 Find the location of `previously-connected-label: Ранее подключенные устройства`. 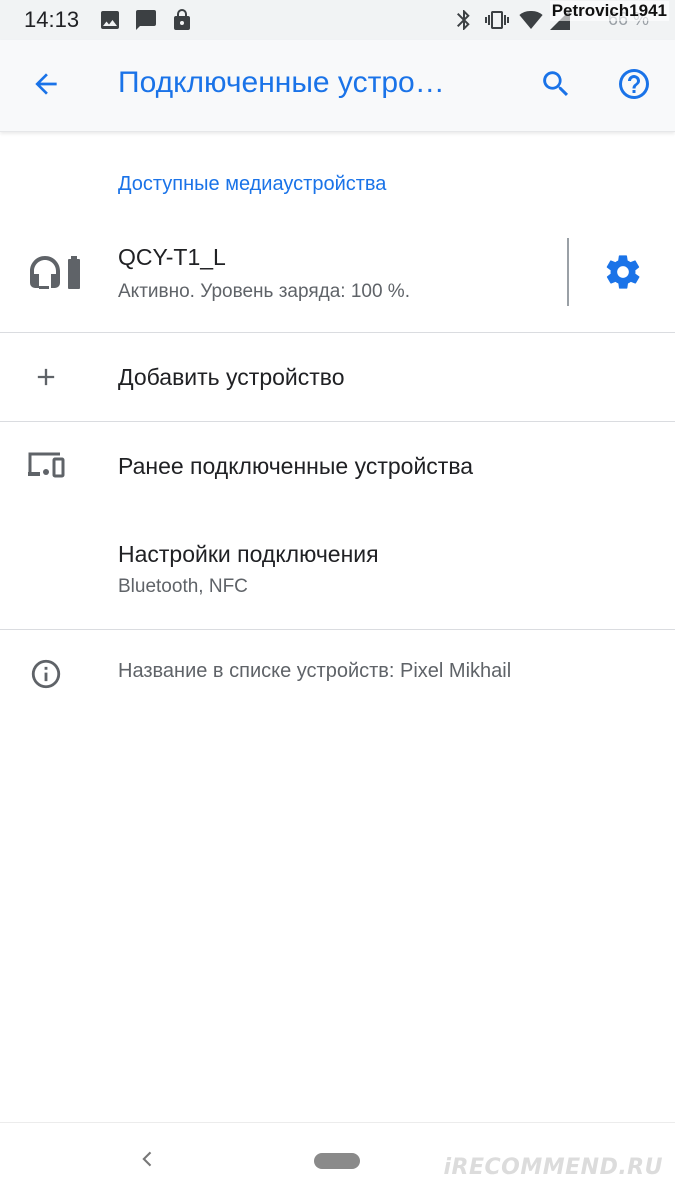

previously-connected-label: Ранее подключенные устройства is located at coordinates (296, 466).